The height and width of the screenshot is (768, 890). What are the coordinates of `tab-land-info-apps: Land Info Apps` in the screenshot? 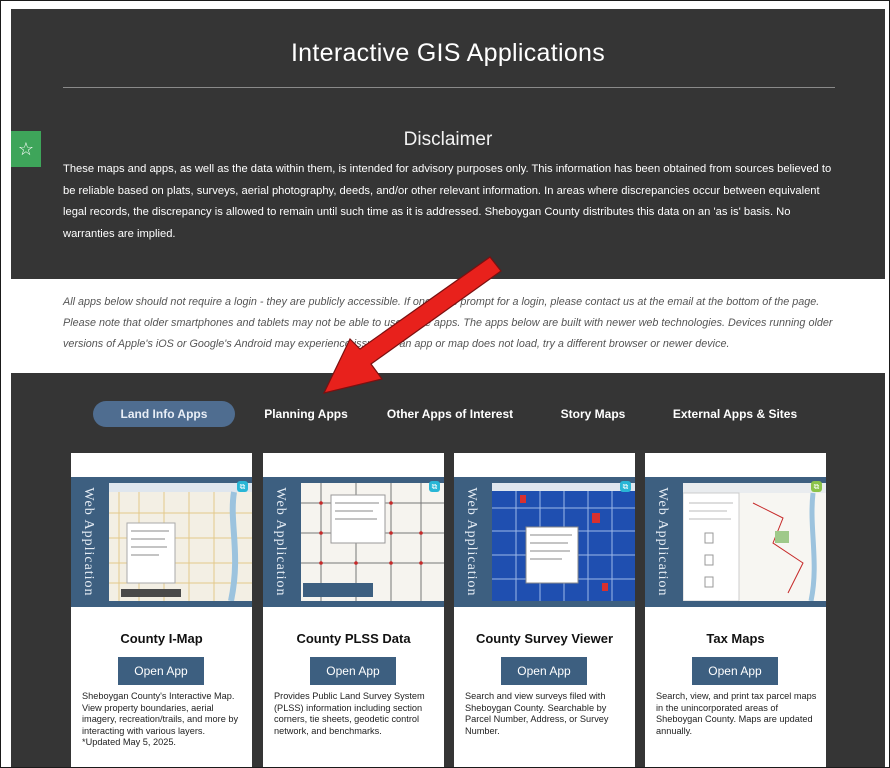 It's located at (164, 414).